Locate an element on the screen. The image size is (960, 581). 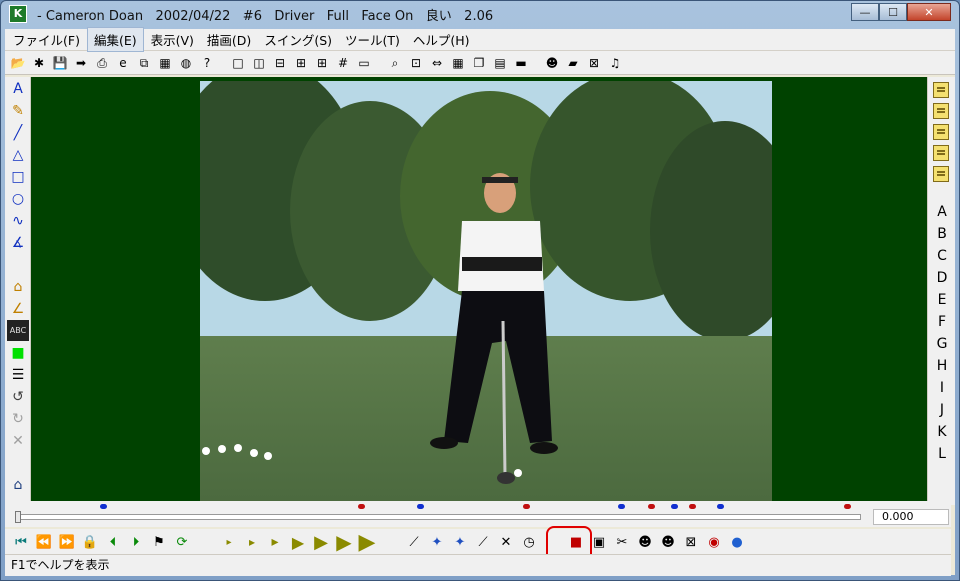
text-icon: A is located at coordinates (18, 88).